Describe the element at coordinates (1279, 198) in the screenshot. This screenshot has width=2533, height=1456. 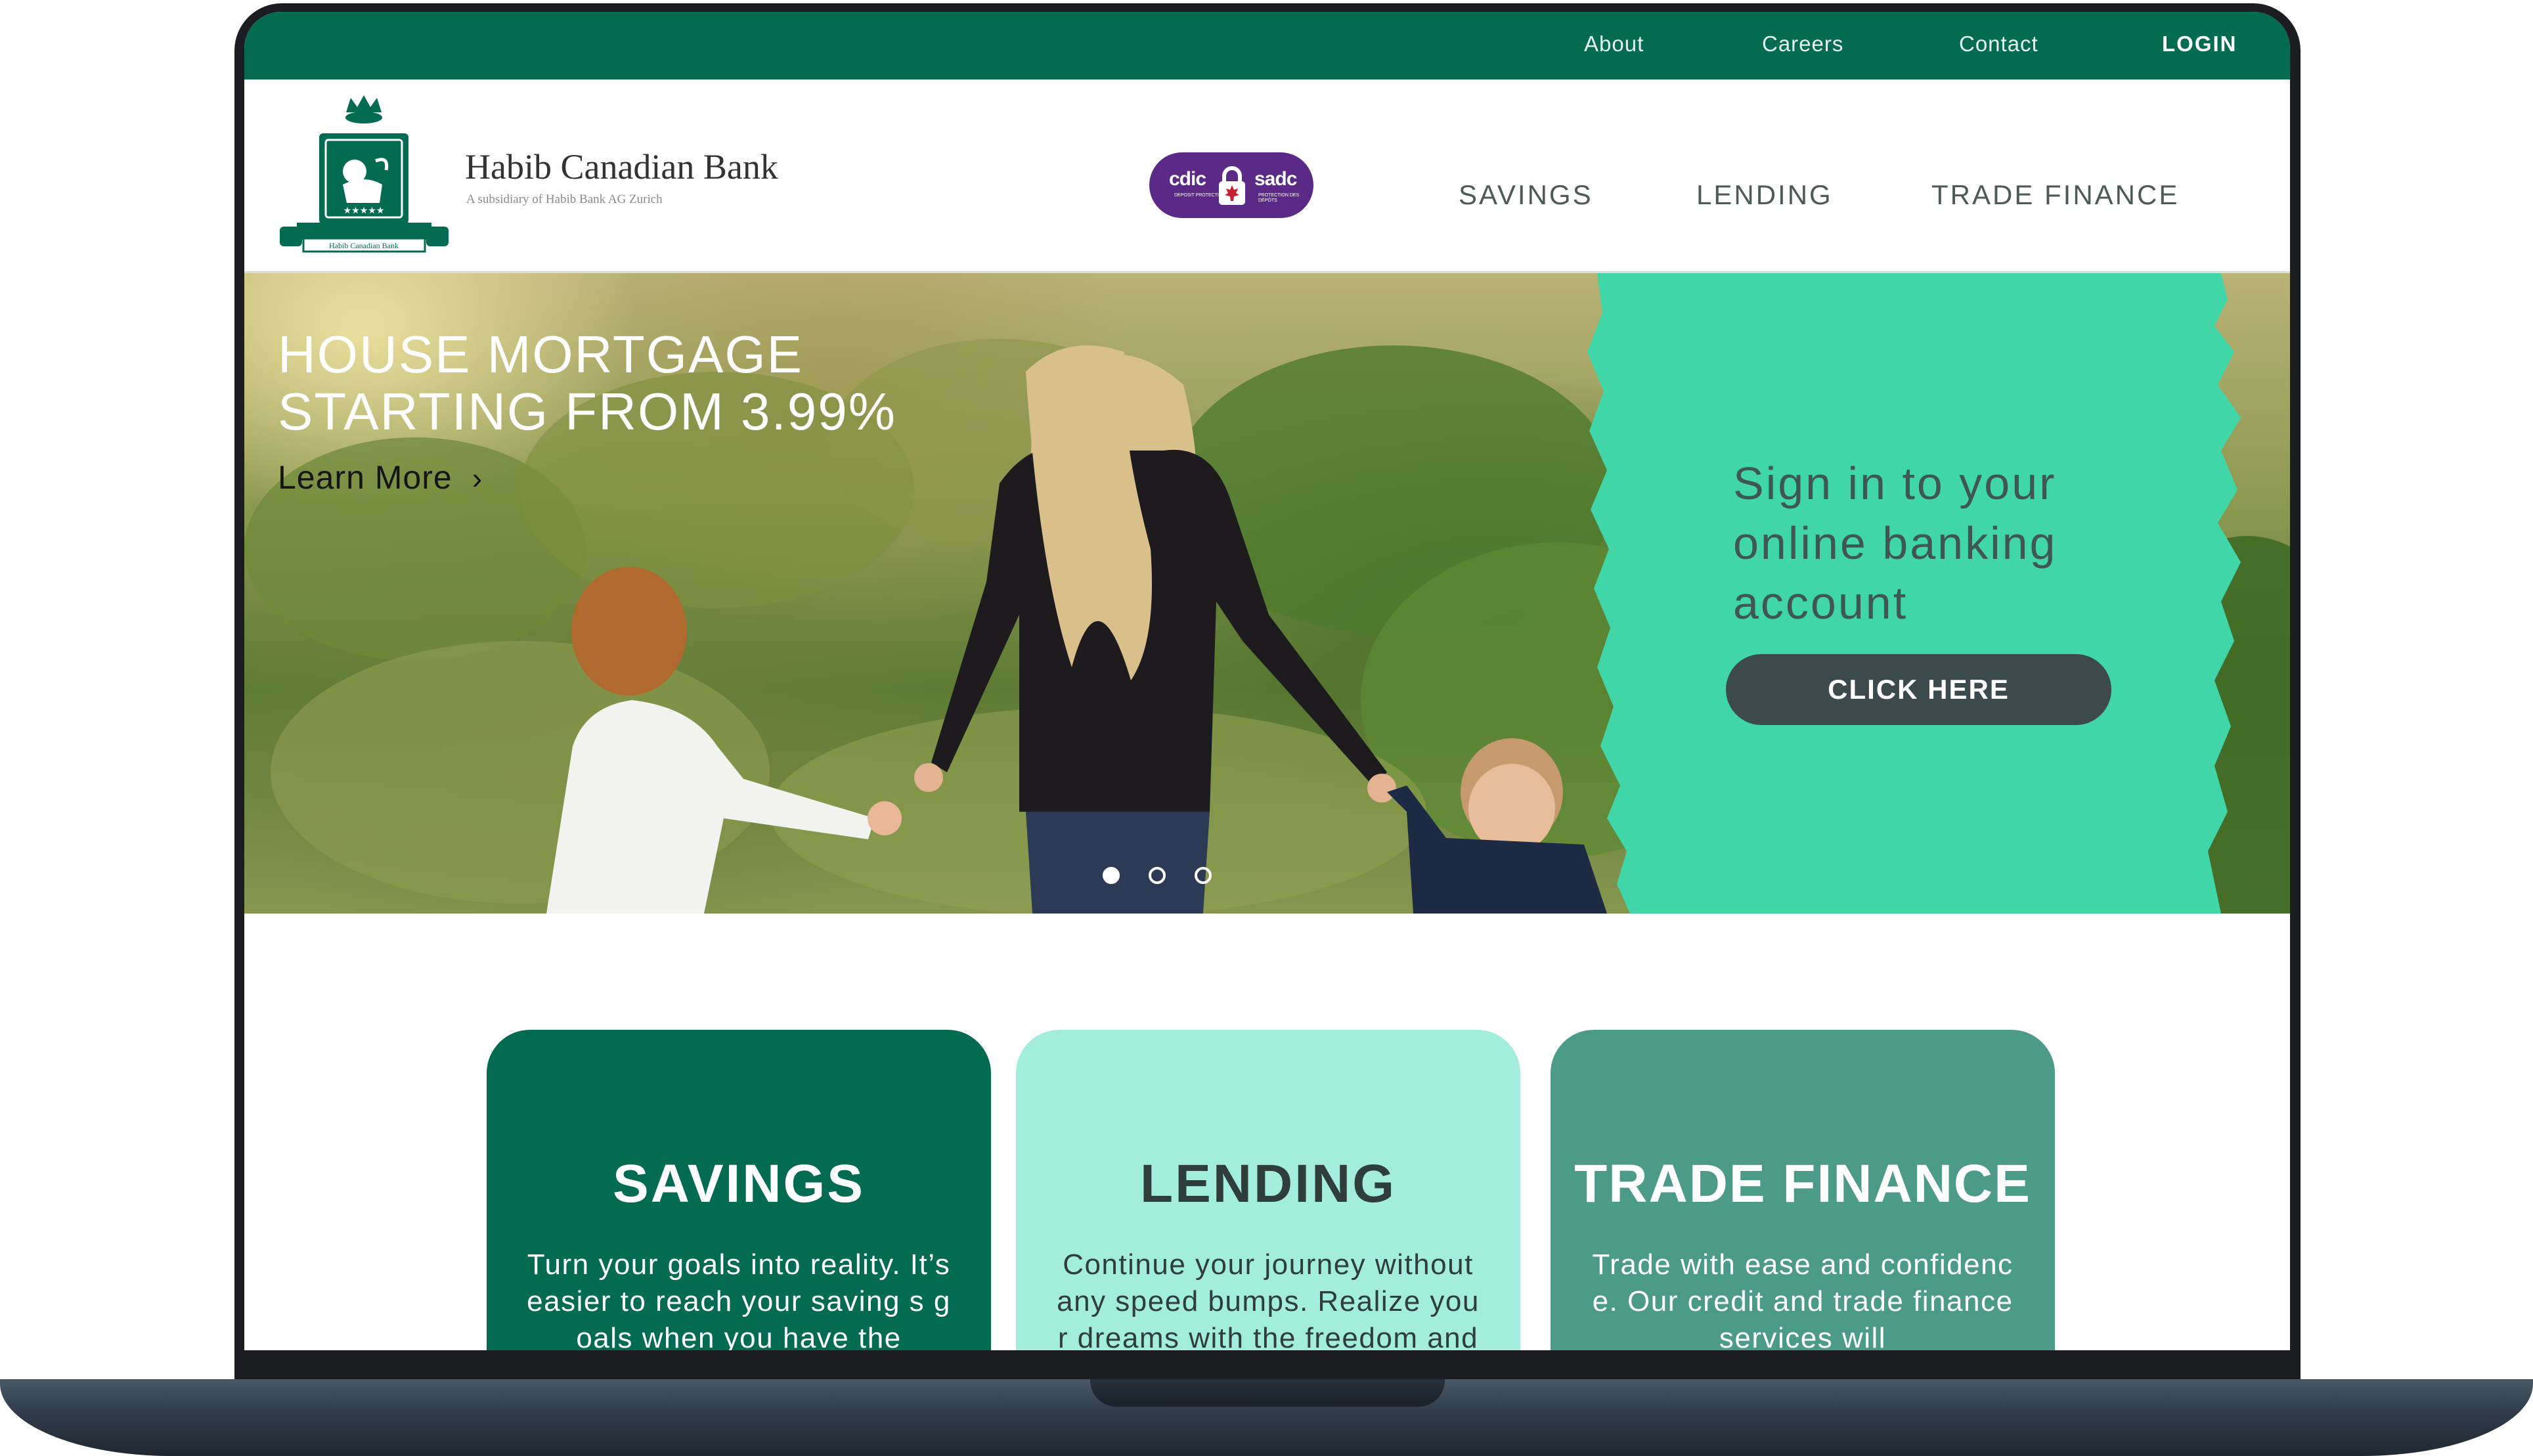
I see `badge-right-caption: PROTECTION DES DÉPÔTS` at that location.